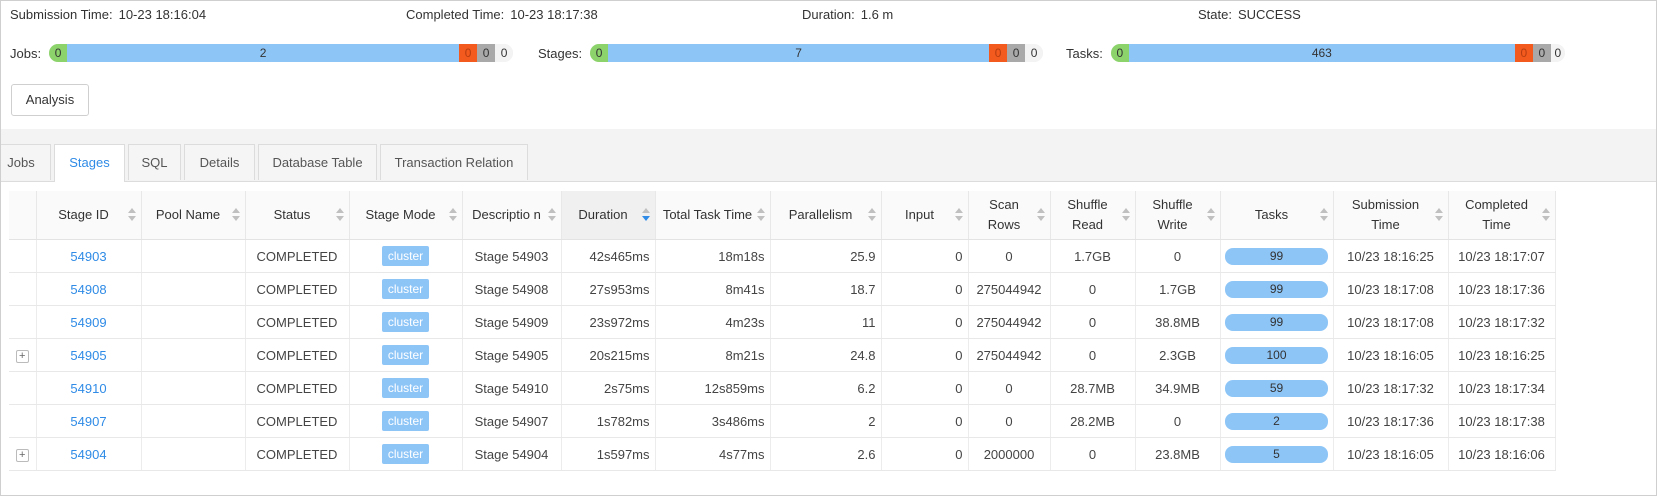 Image resolution: width=1657 pixels, height=496 pixels. Describe the element at coordinates (512, 355) in the screenshot. I see `cell-description: Stage 54905` at that location.